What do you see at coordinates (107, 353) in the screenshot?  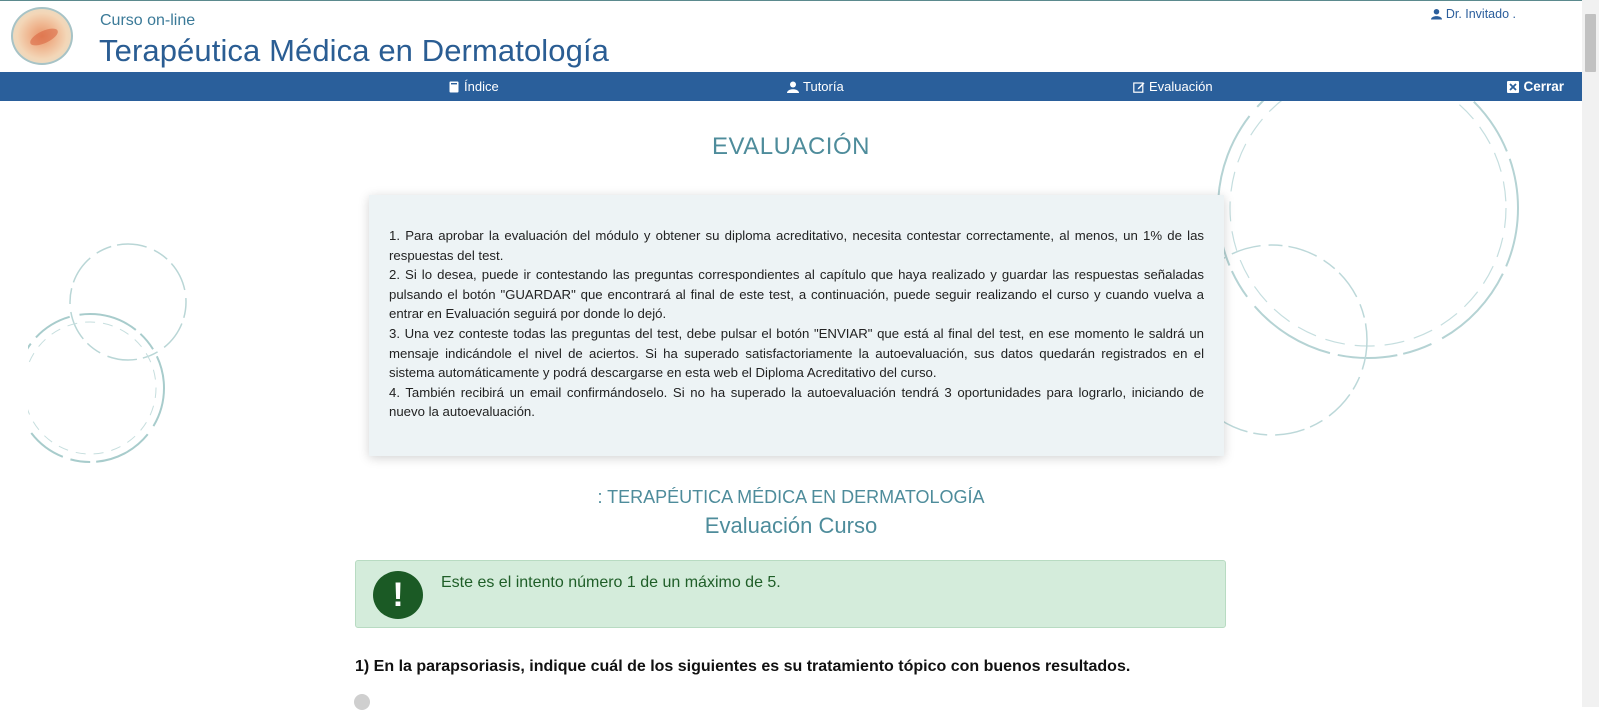 I see `decorative-circles-left` at bounding box center [107, 353].